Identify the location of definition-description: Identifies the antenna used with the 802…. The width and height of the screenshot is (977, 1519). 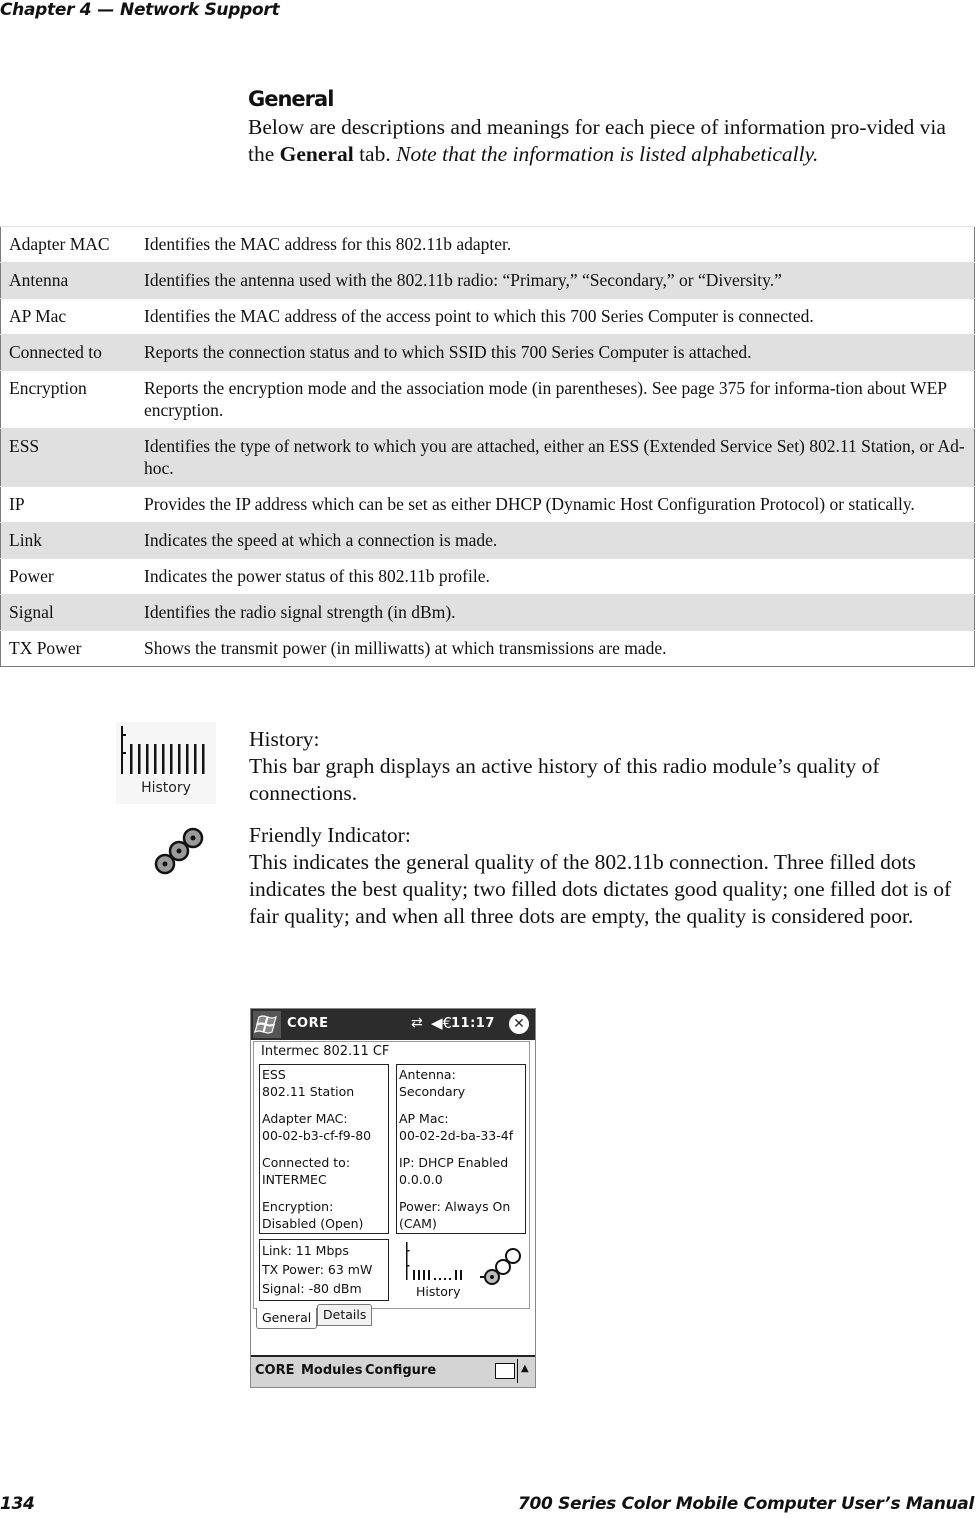
(555, 280).